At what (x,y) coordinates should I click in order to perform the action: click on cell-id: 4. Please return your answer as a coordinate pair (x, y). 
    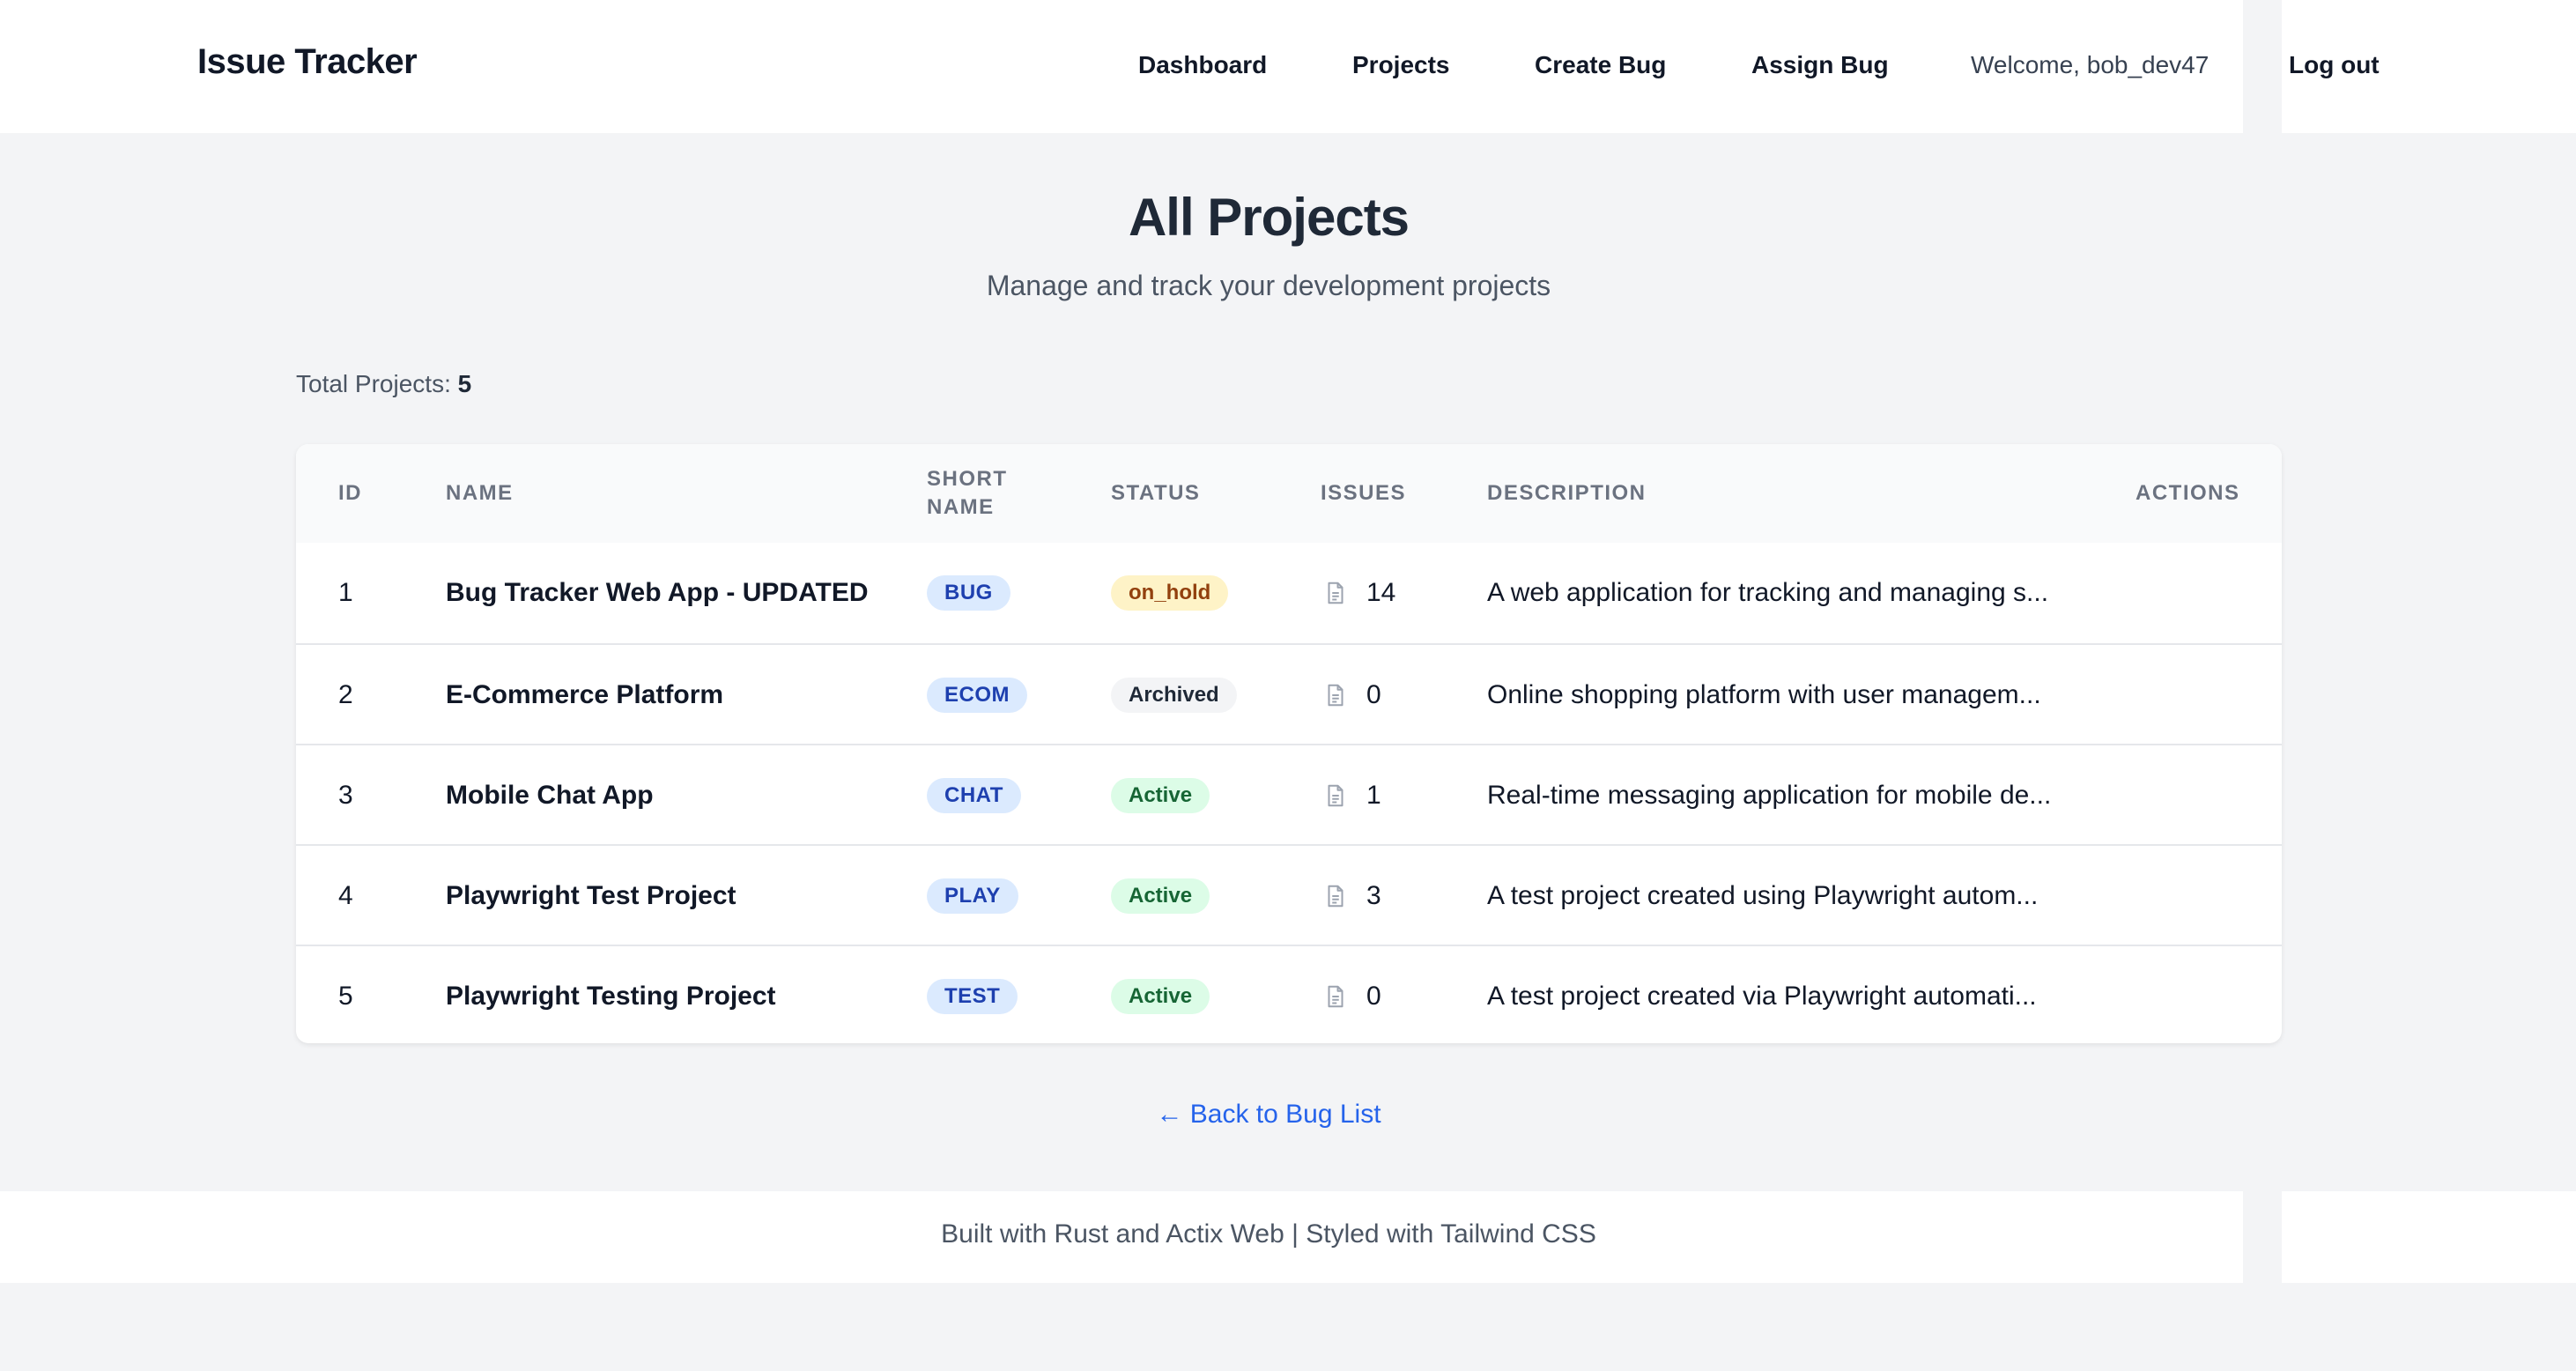
    Looking at the image, I should click on (346, 895).